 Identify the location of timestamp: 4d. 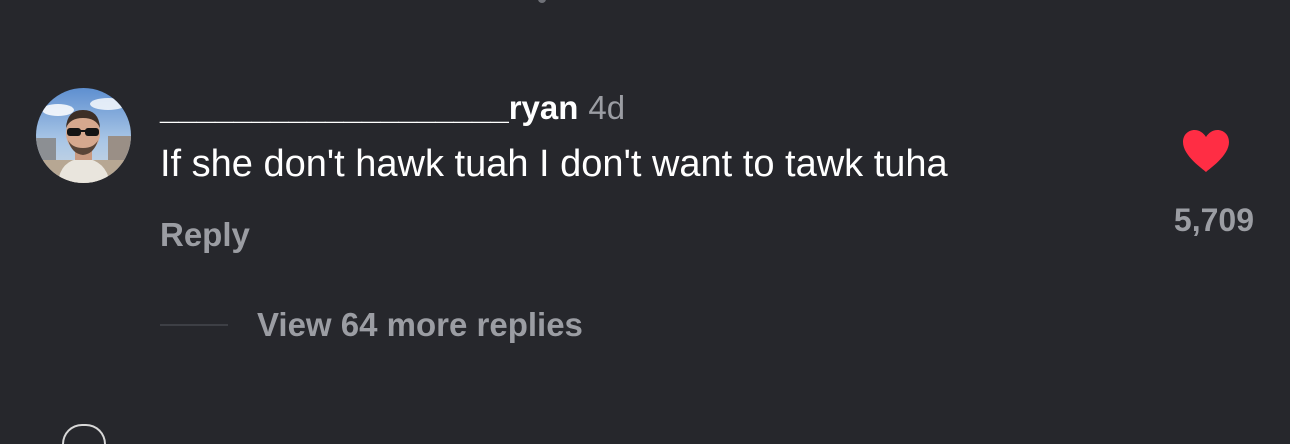
(607, 107).